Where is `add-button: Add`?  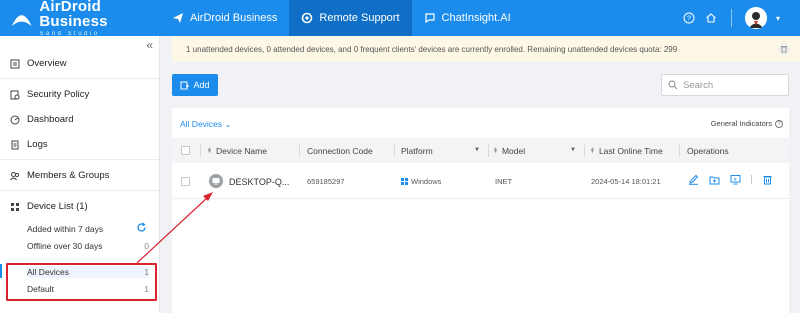
add-button: Add is located at coordinates (195, 85).